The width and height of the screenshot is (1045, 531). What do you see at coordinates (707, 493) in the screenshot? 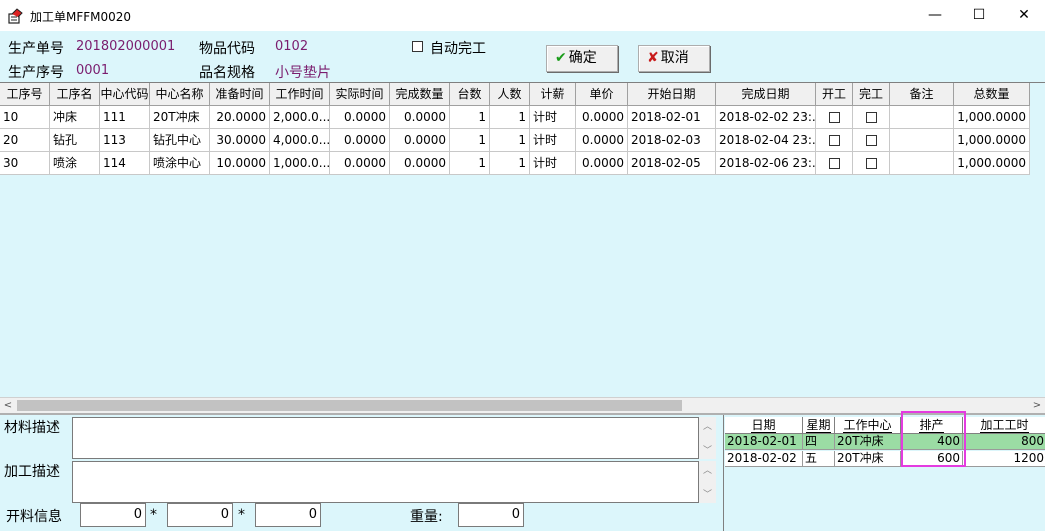
I see `scroll-down-icon: ﹀` at bounding box center [707, 493].